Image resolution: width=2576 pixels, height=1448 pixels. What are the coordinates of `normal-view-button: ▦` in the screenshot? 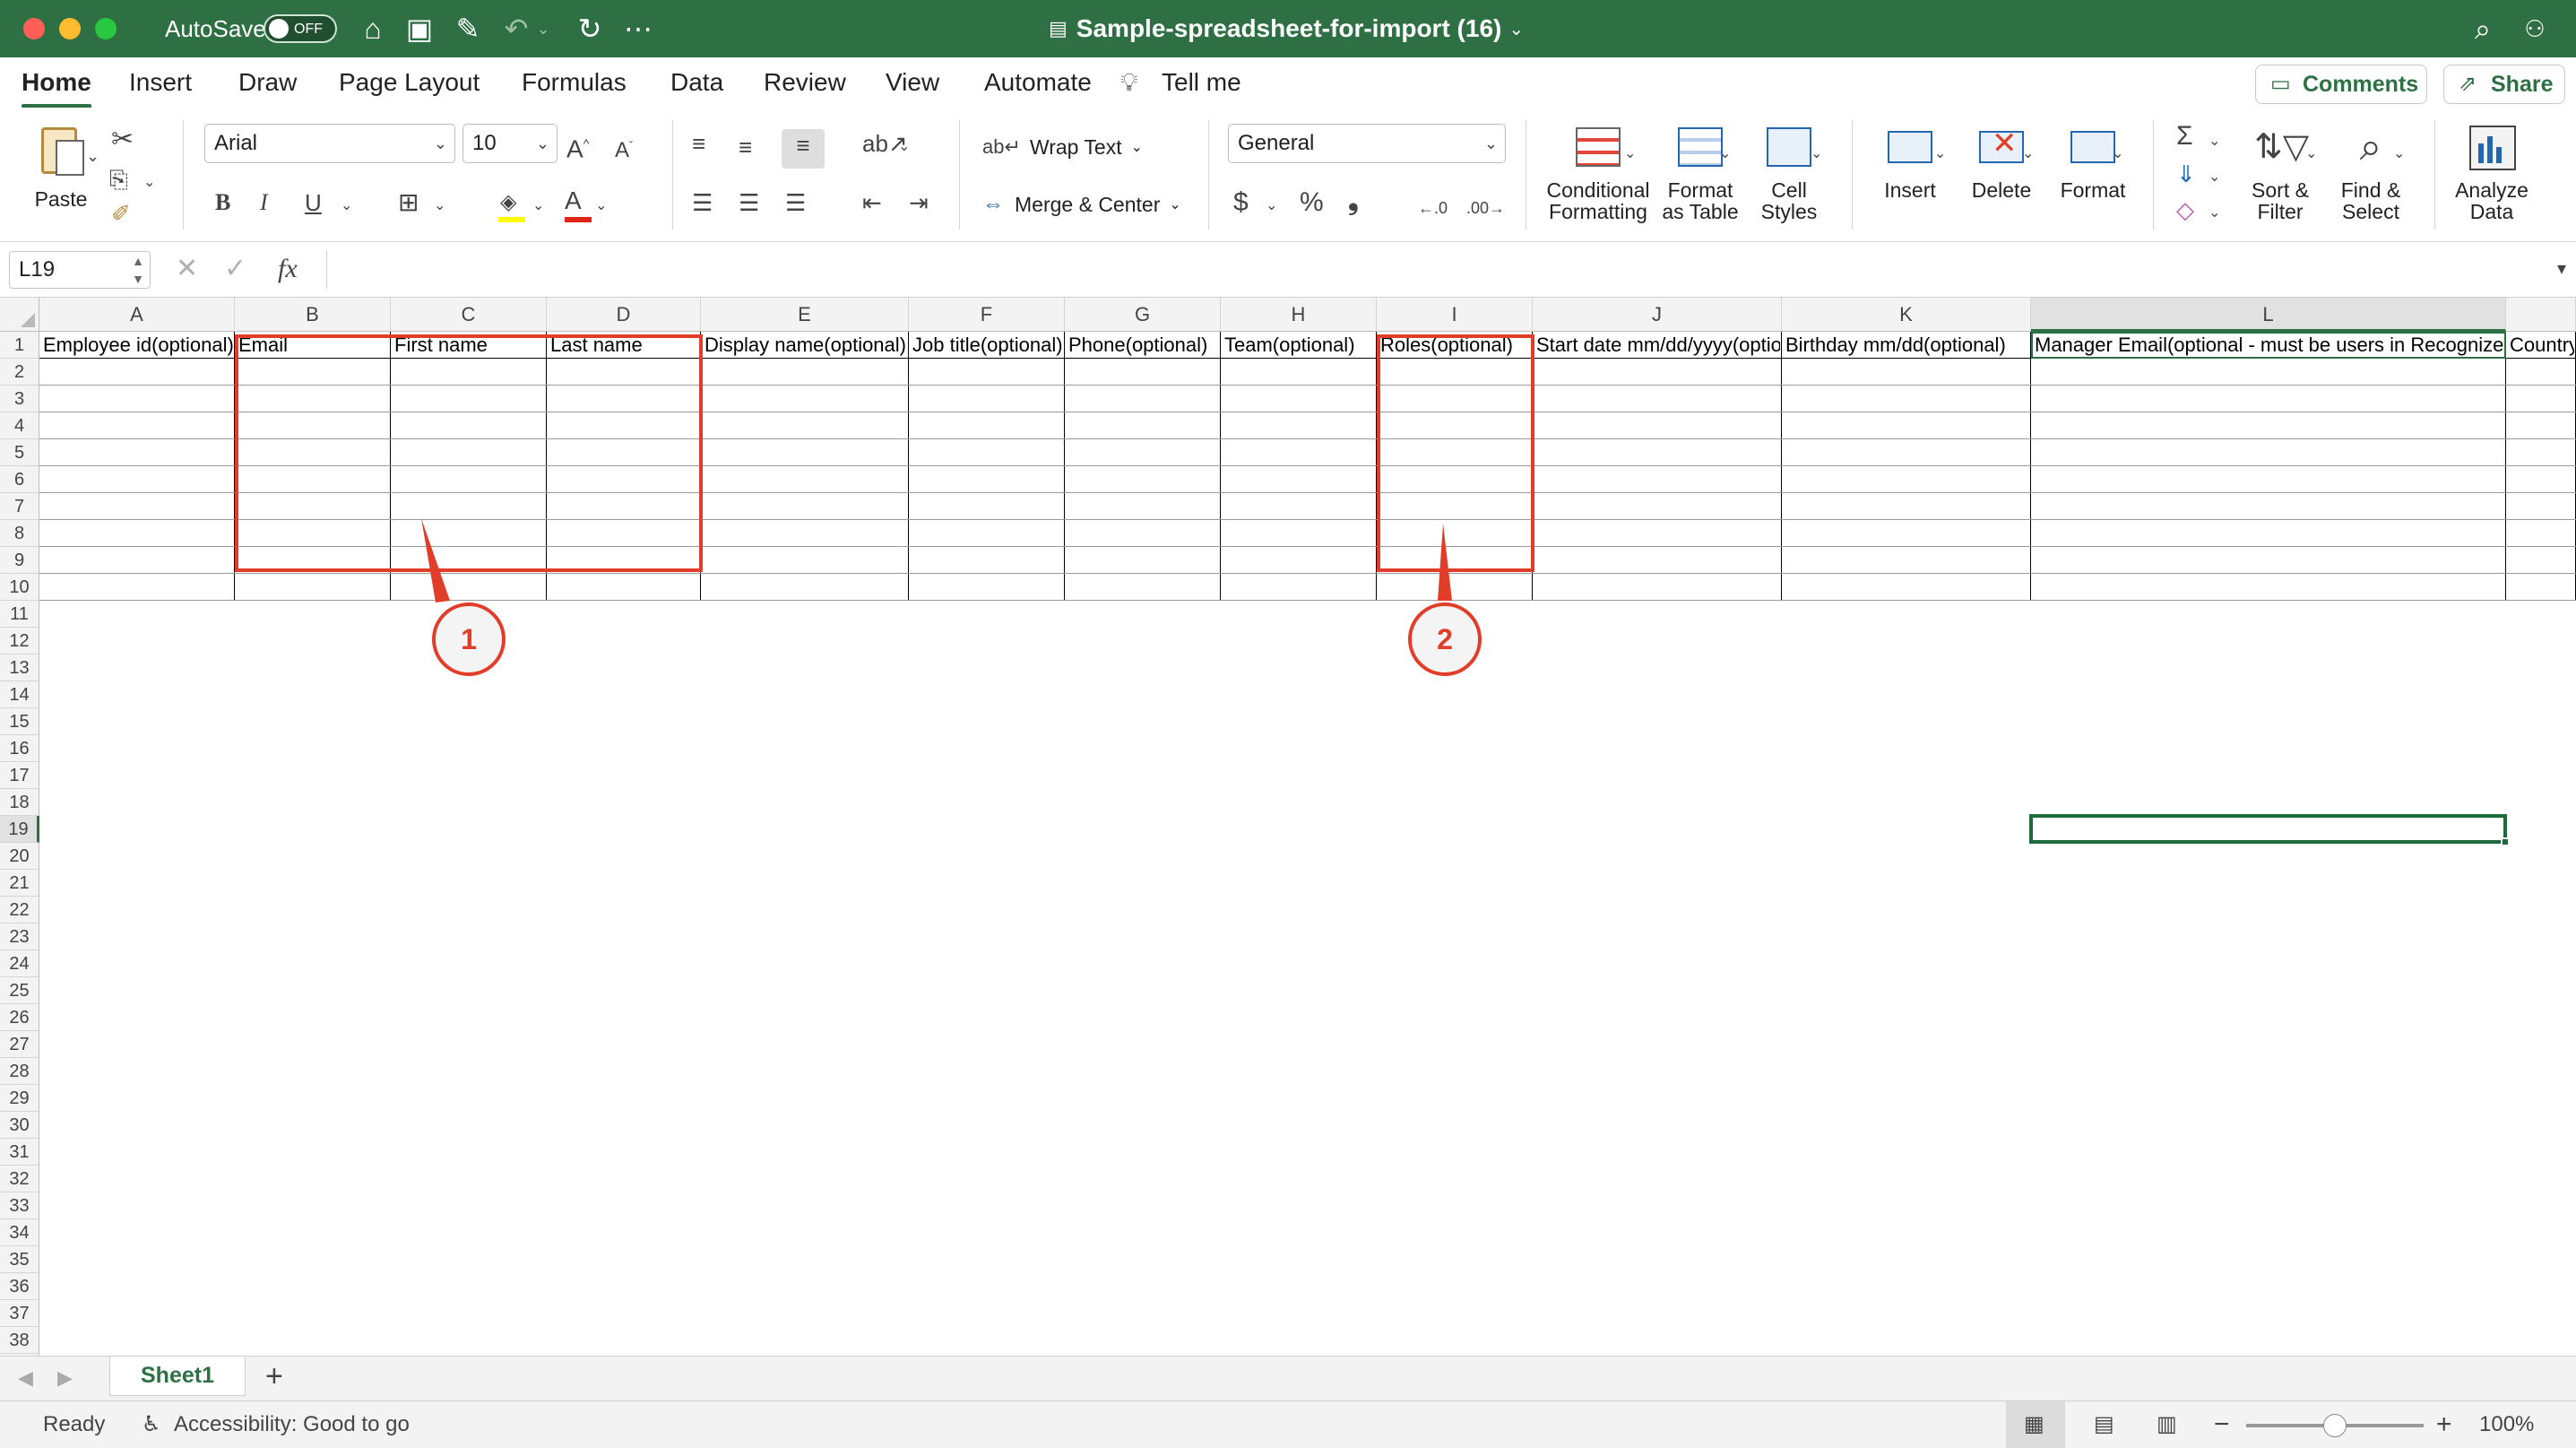 It's located at (2035, 1425).